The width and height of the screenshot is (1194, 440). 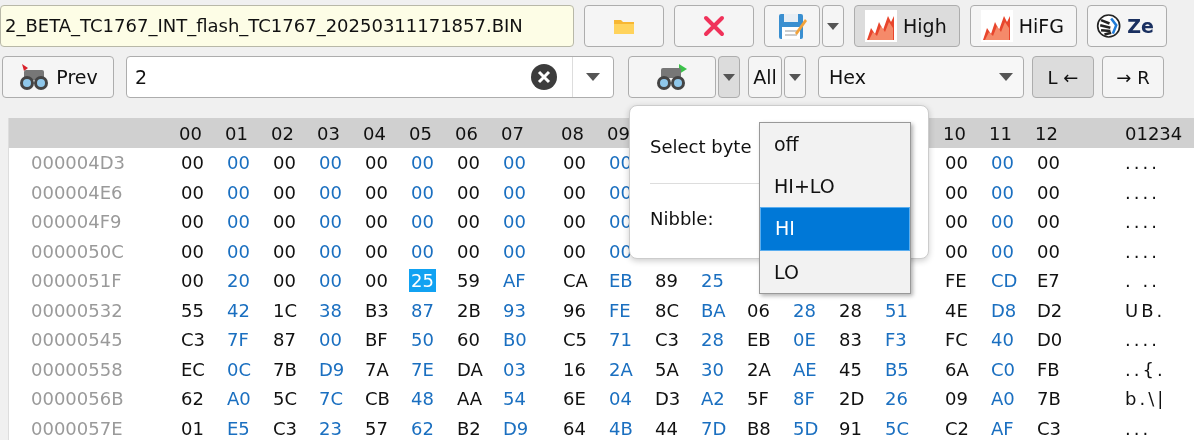 What do you see at coordinates (713, 399) in the screenshot?
I see `hex-byte: A2` at bounding box center [713, 399].